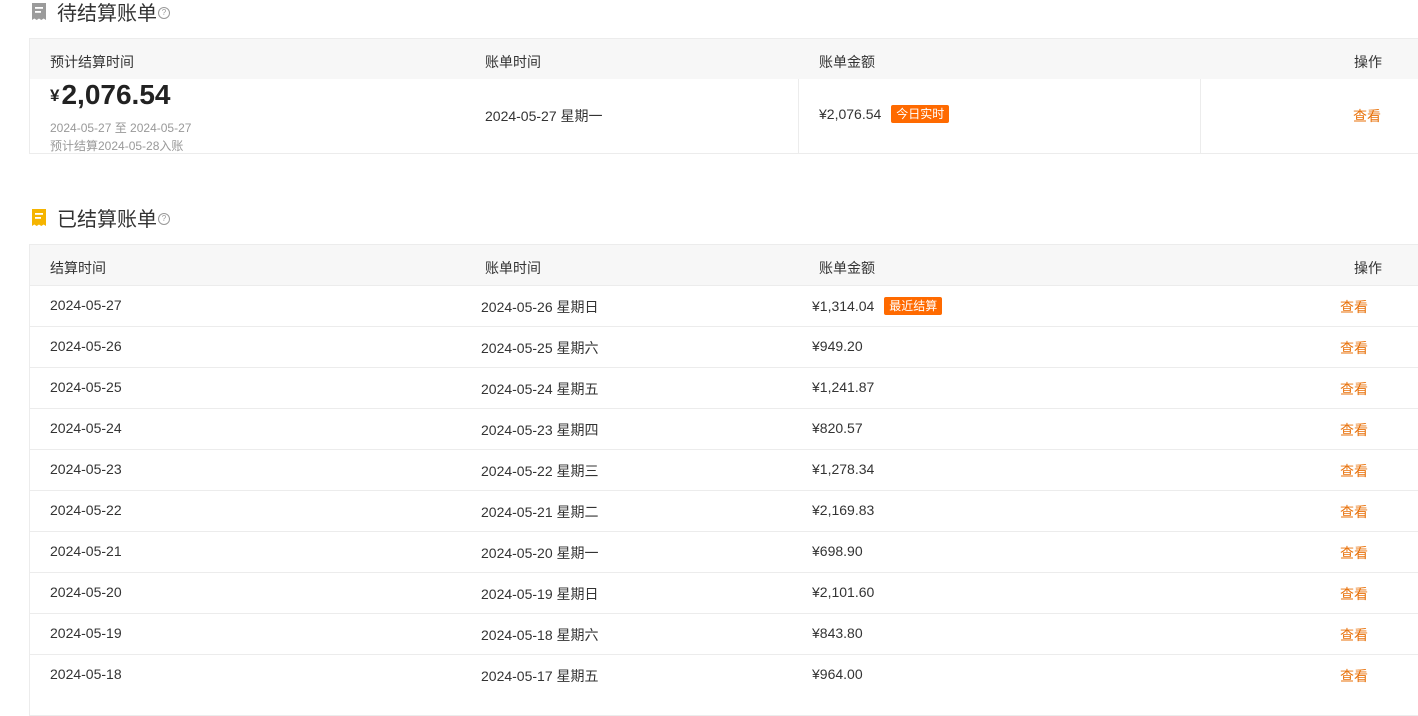  Describe the element at coordinates (724, 592) in the screenshot. I see `table-row: 2024-05-20 2024-05-19 星期日 ¥2,101.60 查看` at that location.